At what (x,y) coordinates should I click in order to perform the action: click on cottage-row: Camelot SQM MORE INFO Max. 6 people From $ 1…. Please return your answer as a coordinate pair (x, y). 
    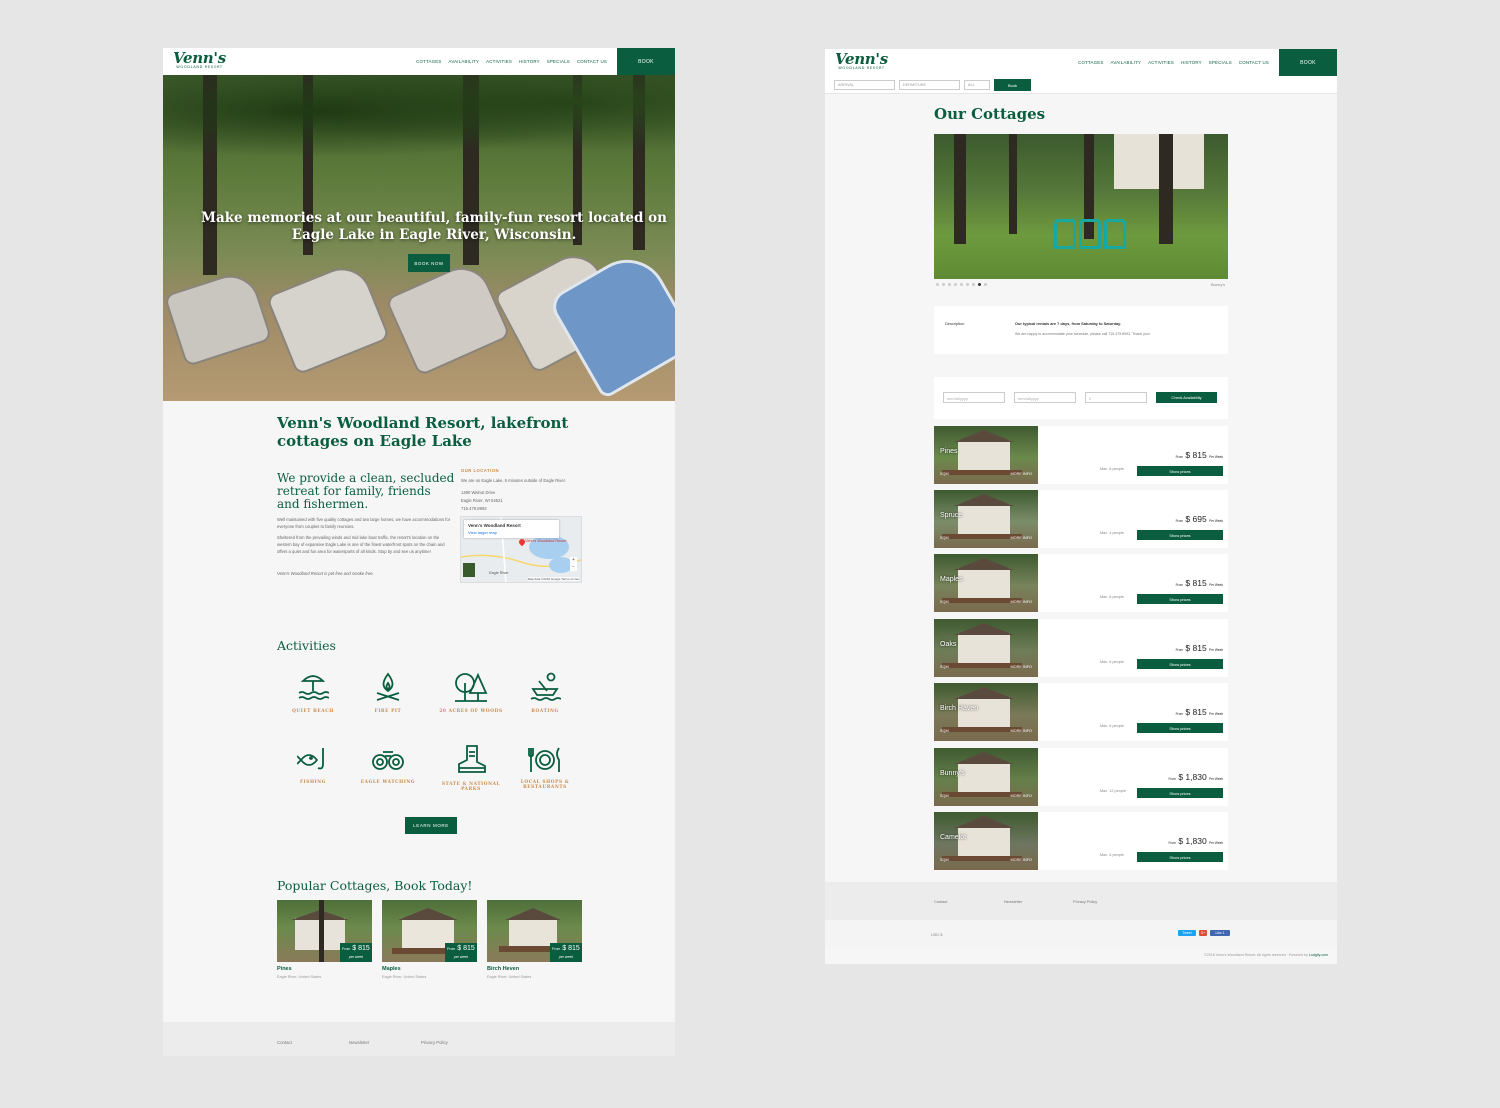
    Looking at the image, I should click on (1081, 841).